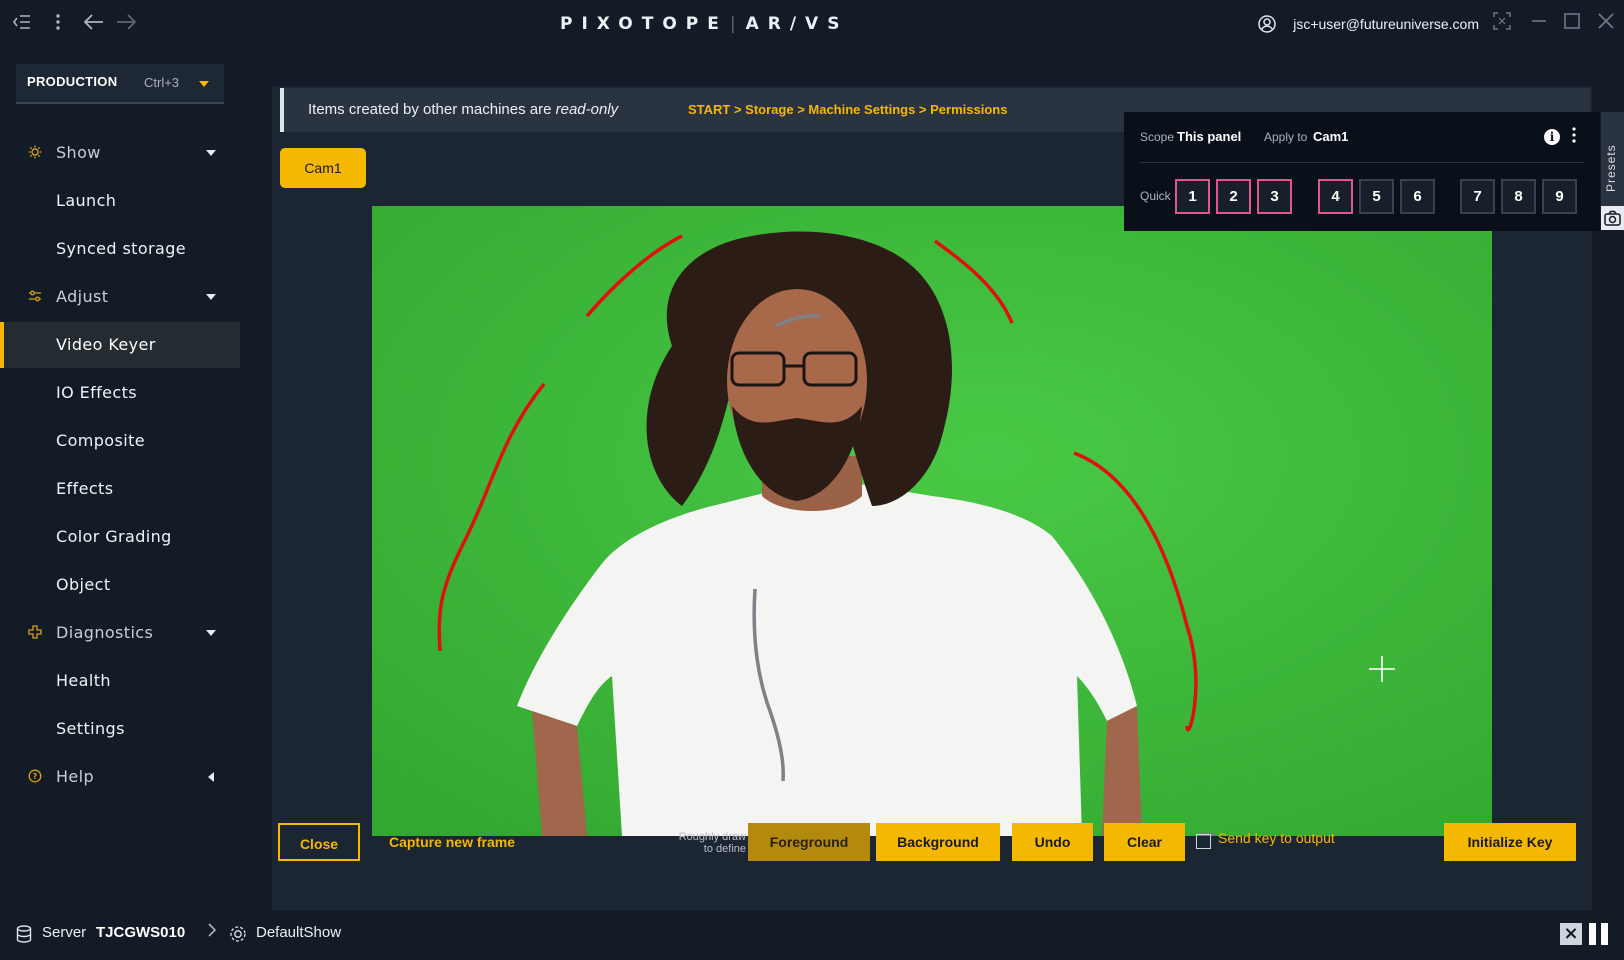 This screenshot has width=1624, height=960. I want to click on camera-icon, so click(1612, 218).